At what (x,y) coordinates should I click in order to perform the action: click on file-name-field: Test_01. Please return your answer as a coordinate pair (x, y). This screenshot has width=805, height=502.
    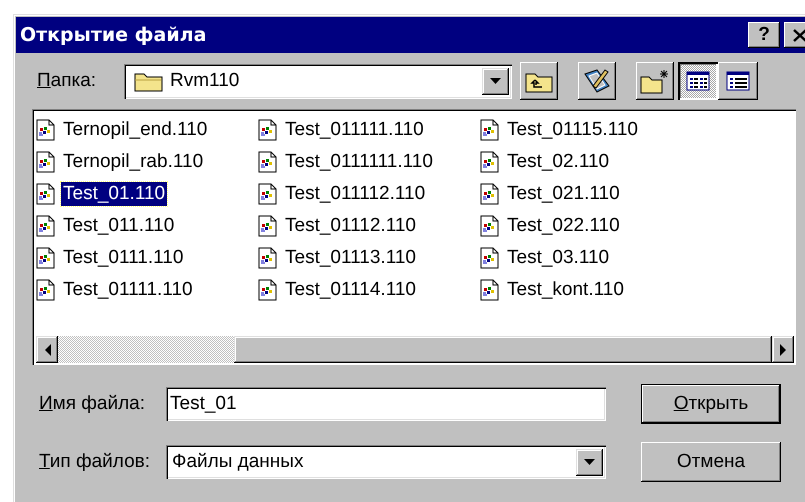
    Looking at the image, I should click on (386, 404).